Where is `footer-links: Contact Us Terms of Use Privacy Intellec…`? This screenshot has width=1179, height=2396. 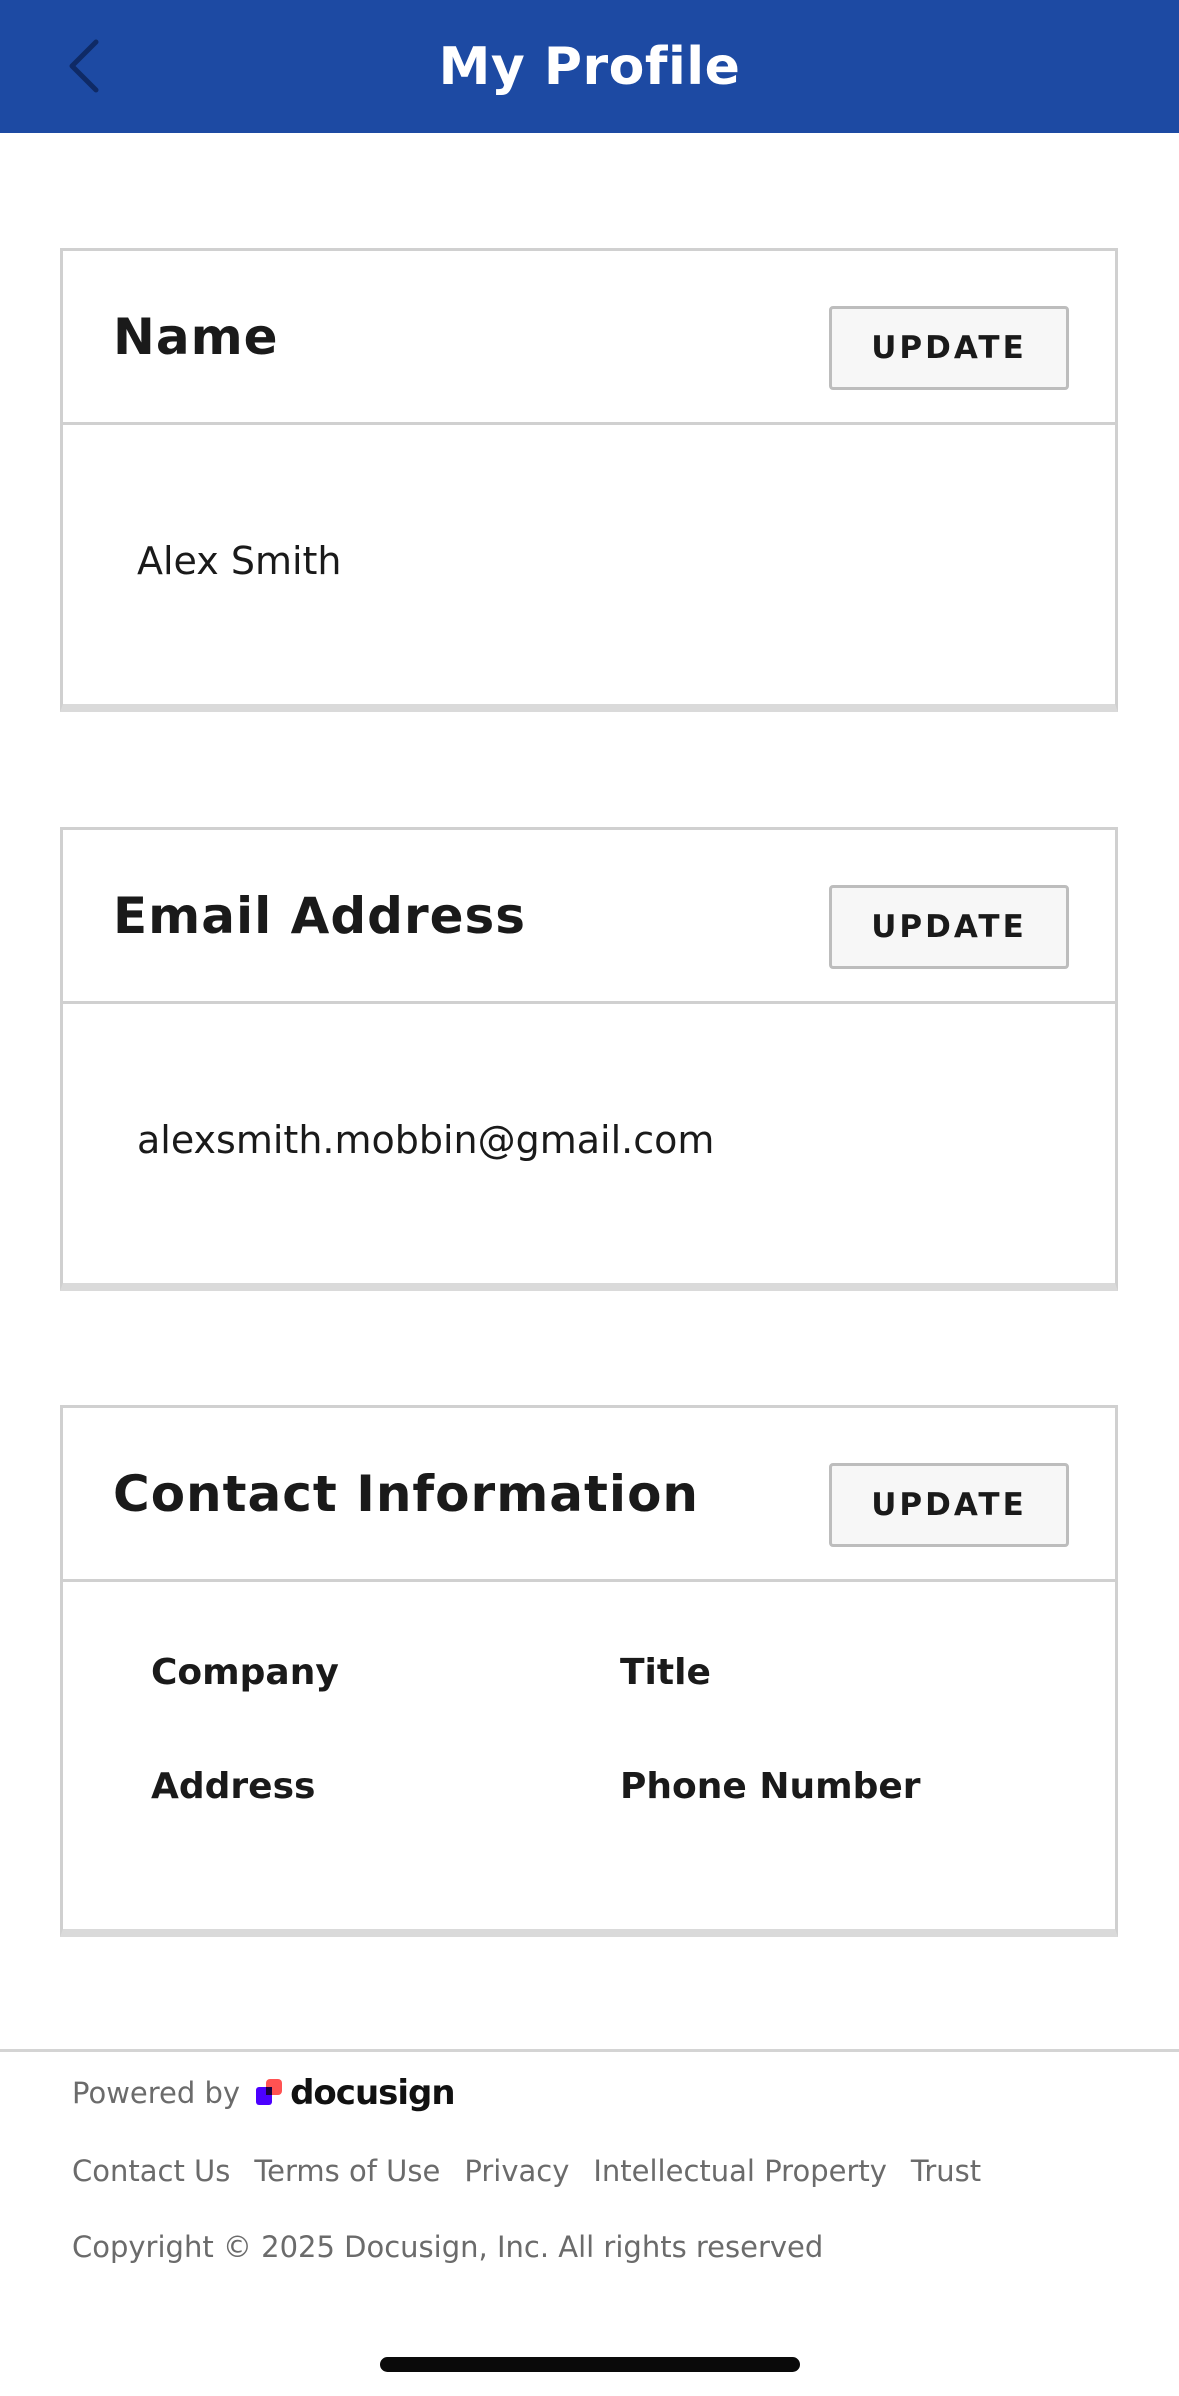
footer-links: Contact Us Terms of Use Privacy Intellec… is located at coordinates (526, 2171).